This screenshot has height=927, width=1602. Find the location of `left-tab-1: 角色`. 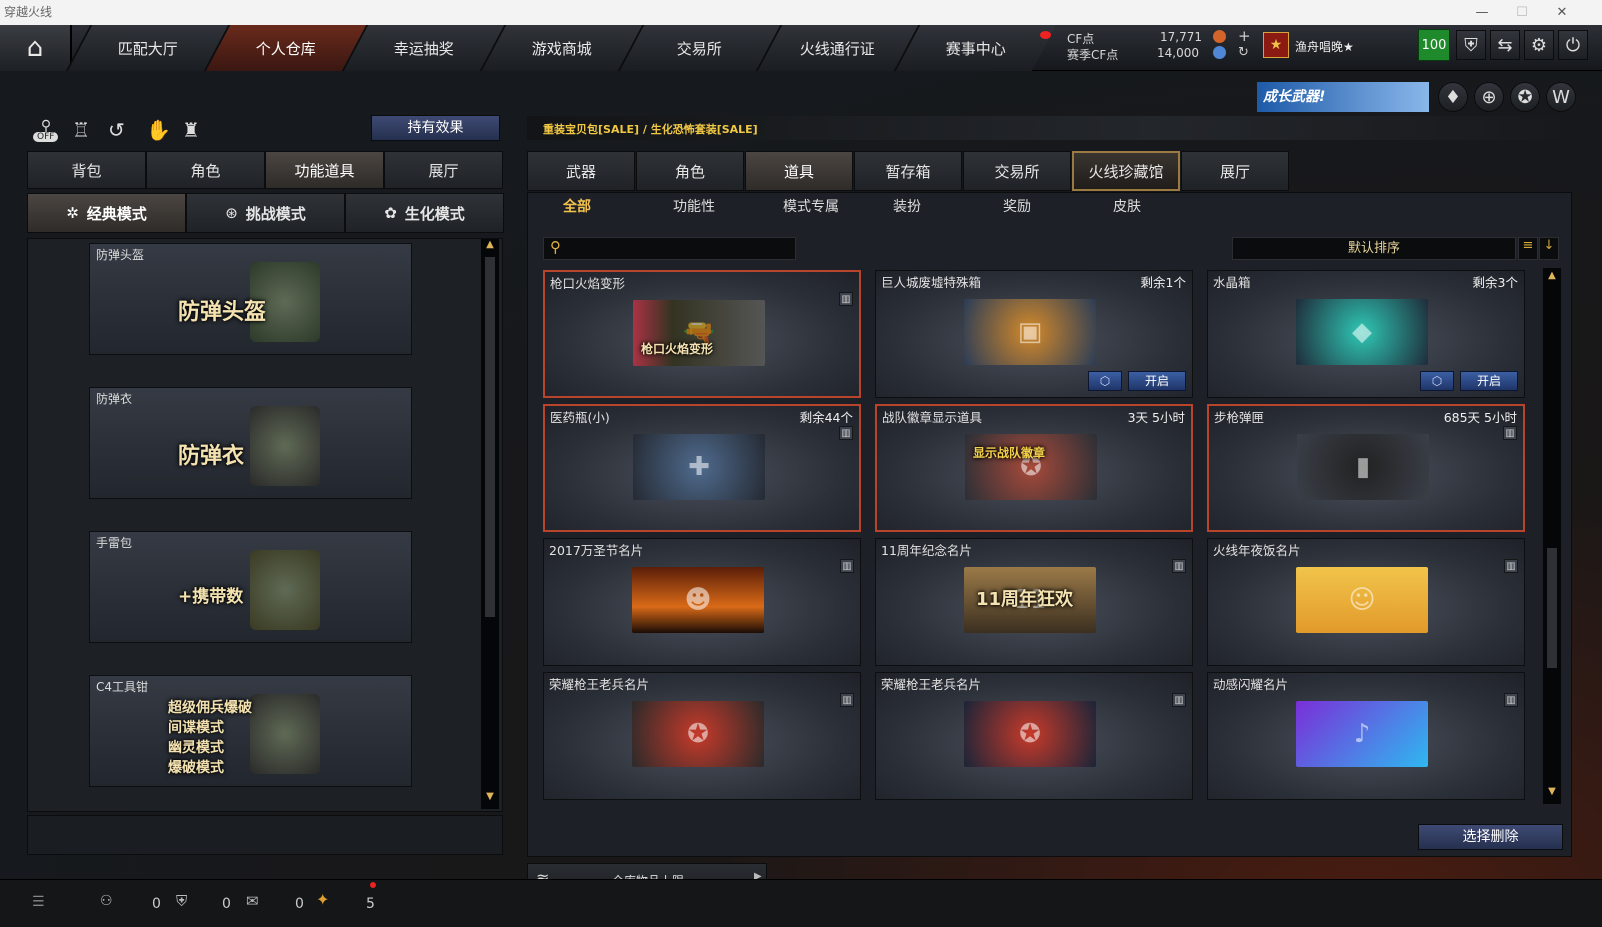

left-tab-1: 角色 is located at coordinates (205, 170).